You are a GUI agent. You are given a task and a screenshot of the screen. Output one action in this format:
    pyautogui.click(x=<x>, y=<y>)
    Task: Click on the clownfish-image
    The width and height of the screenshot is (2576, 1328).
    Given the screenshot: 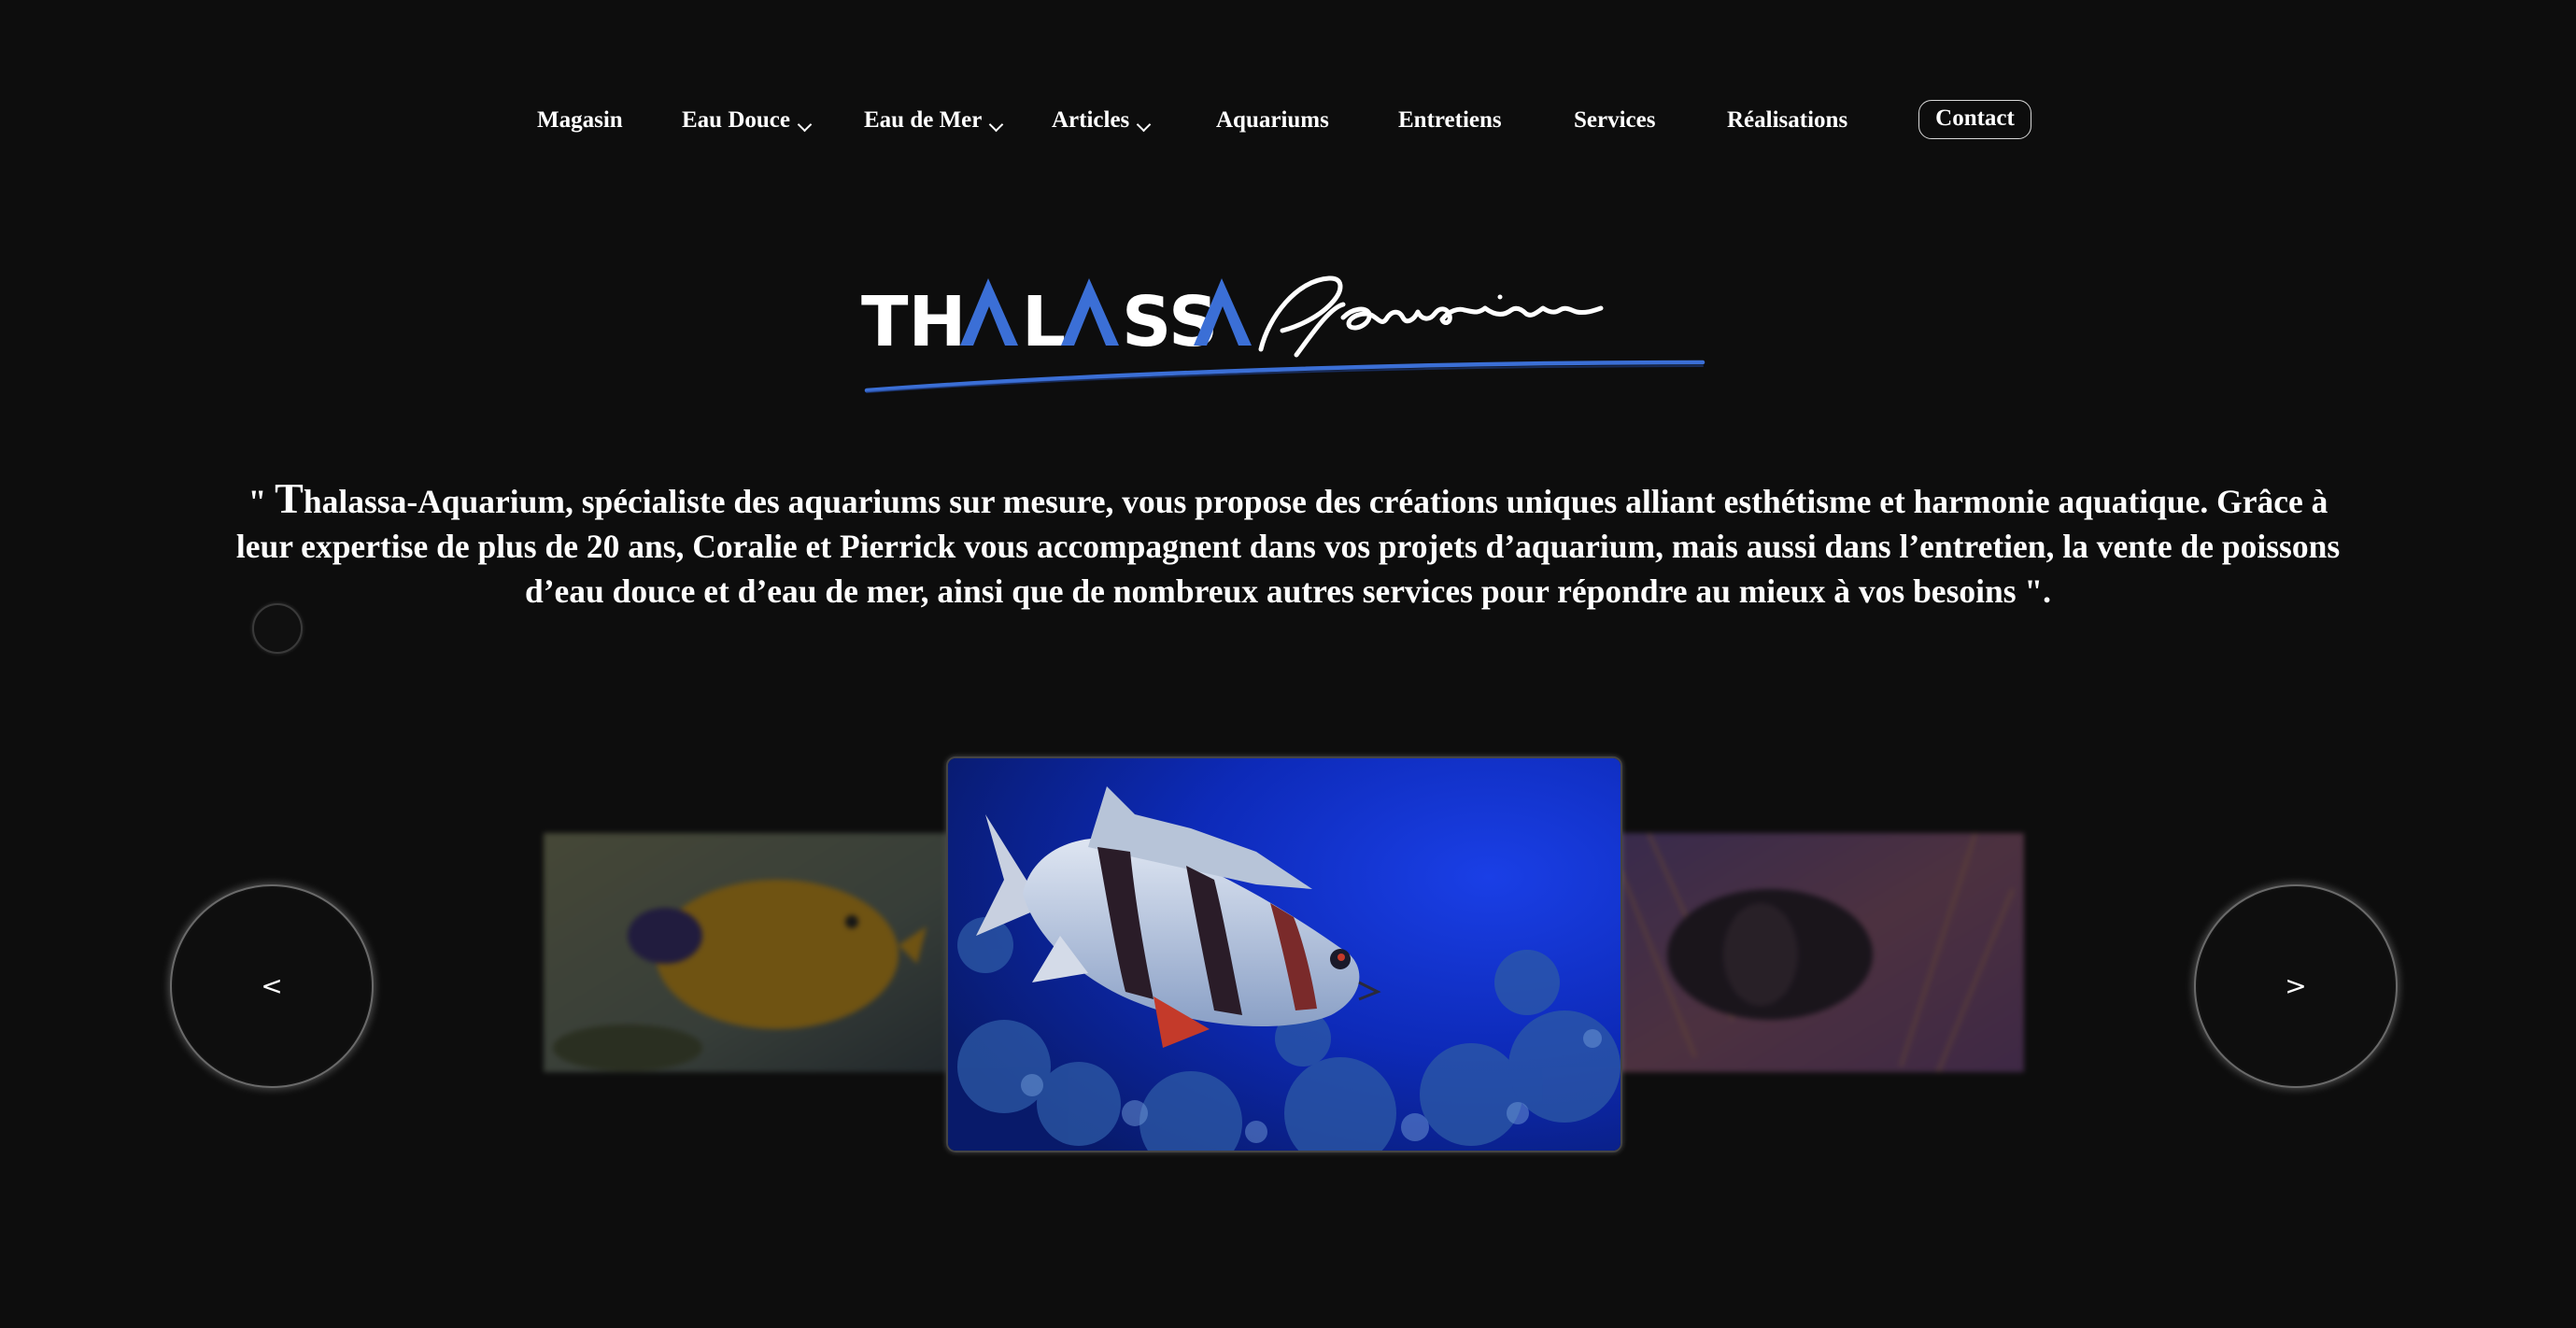 What is the action you would take?
    pyautogui.click(x=1822, y=952)
    